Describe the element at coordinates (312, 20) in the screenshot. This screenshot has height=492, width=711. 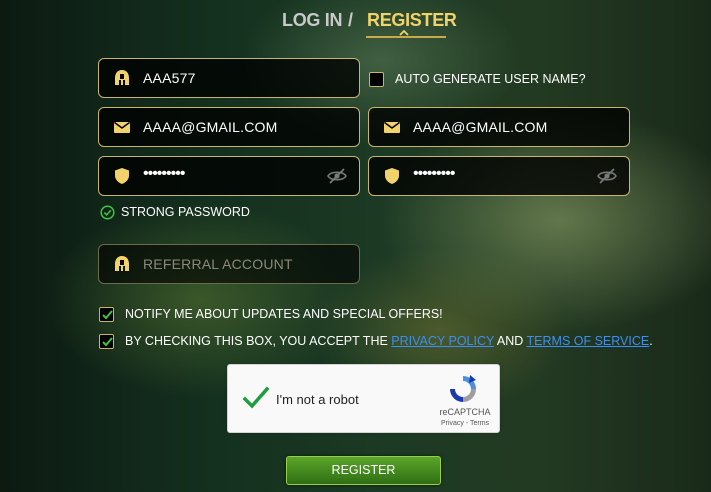
I see `tab-login: LOG IN` at that location.